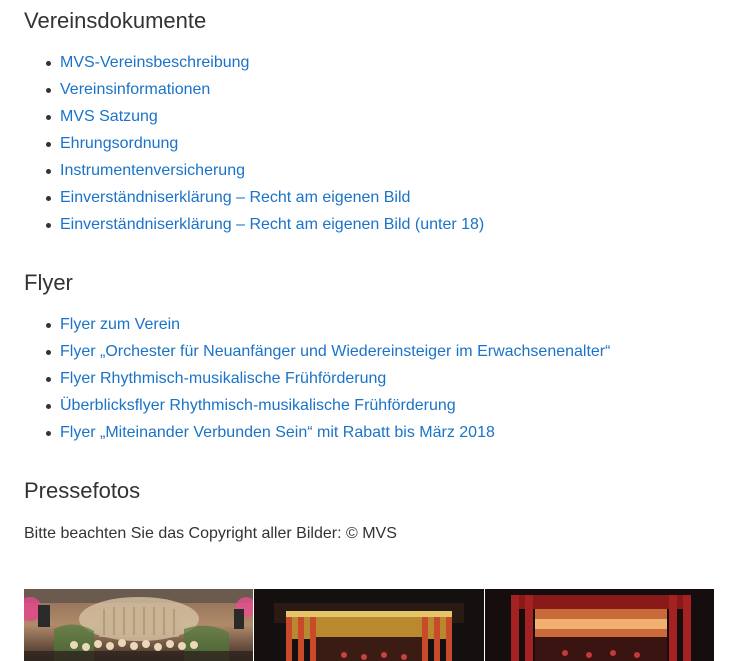  I want to click on pressefotos-heading: Pressefotos, so click(82, 490).